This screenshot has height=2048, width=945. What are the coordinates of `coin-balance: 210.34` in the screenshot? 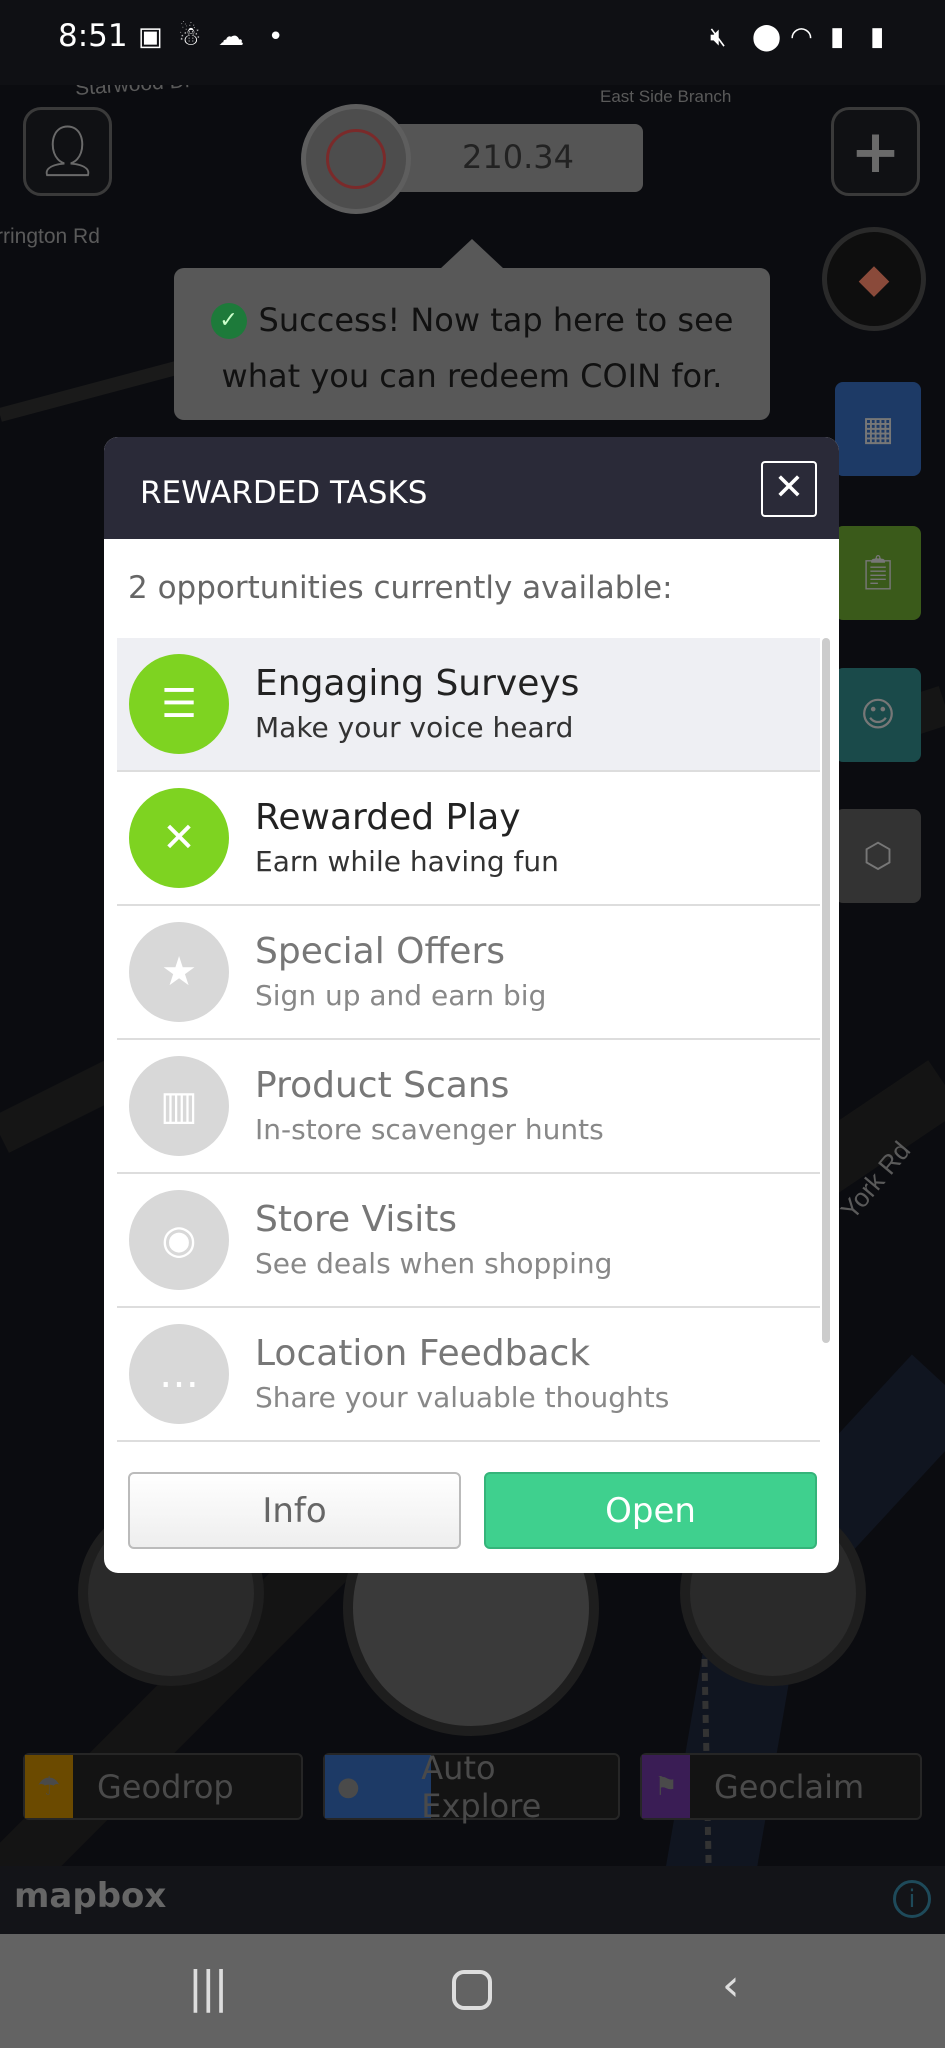 It's located at (517, 158).